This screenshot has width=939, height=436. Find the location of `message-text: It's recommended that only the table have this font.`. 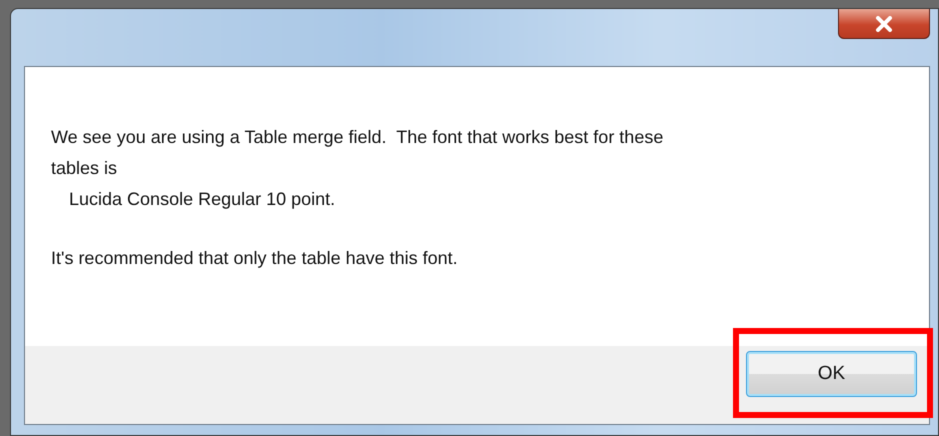

message-text: It's recommended that only the table have this font. is located at coordinates (254, 258).